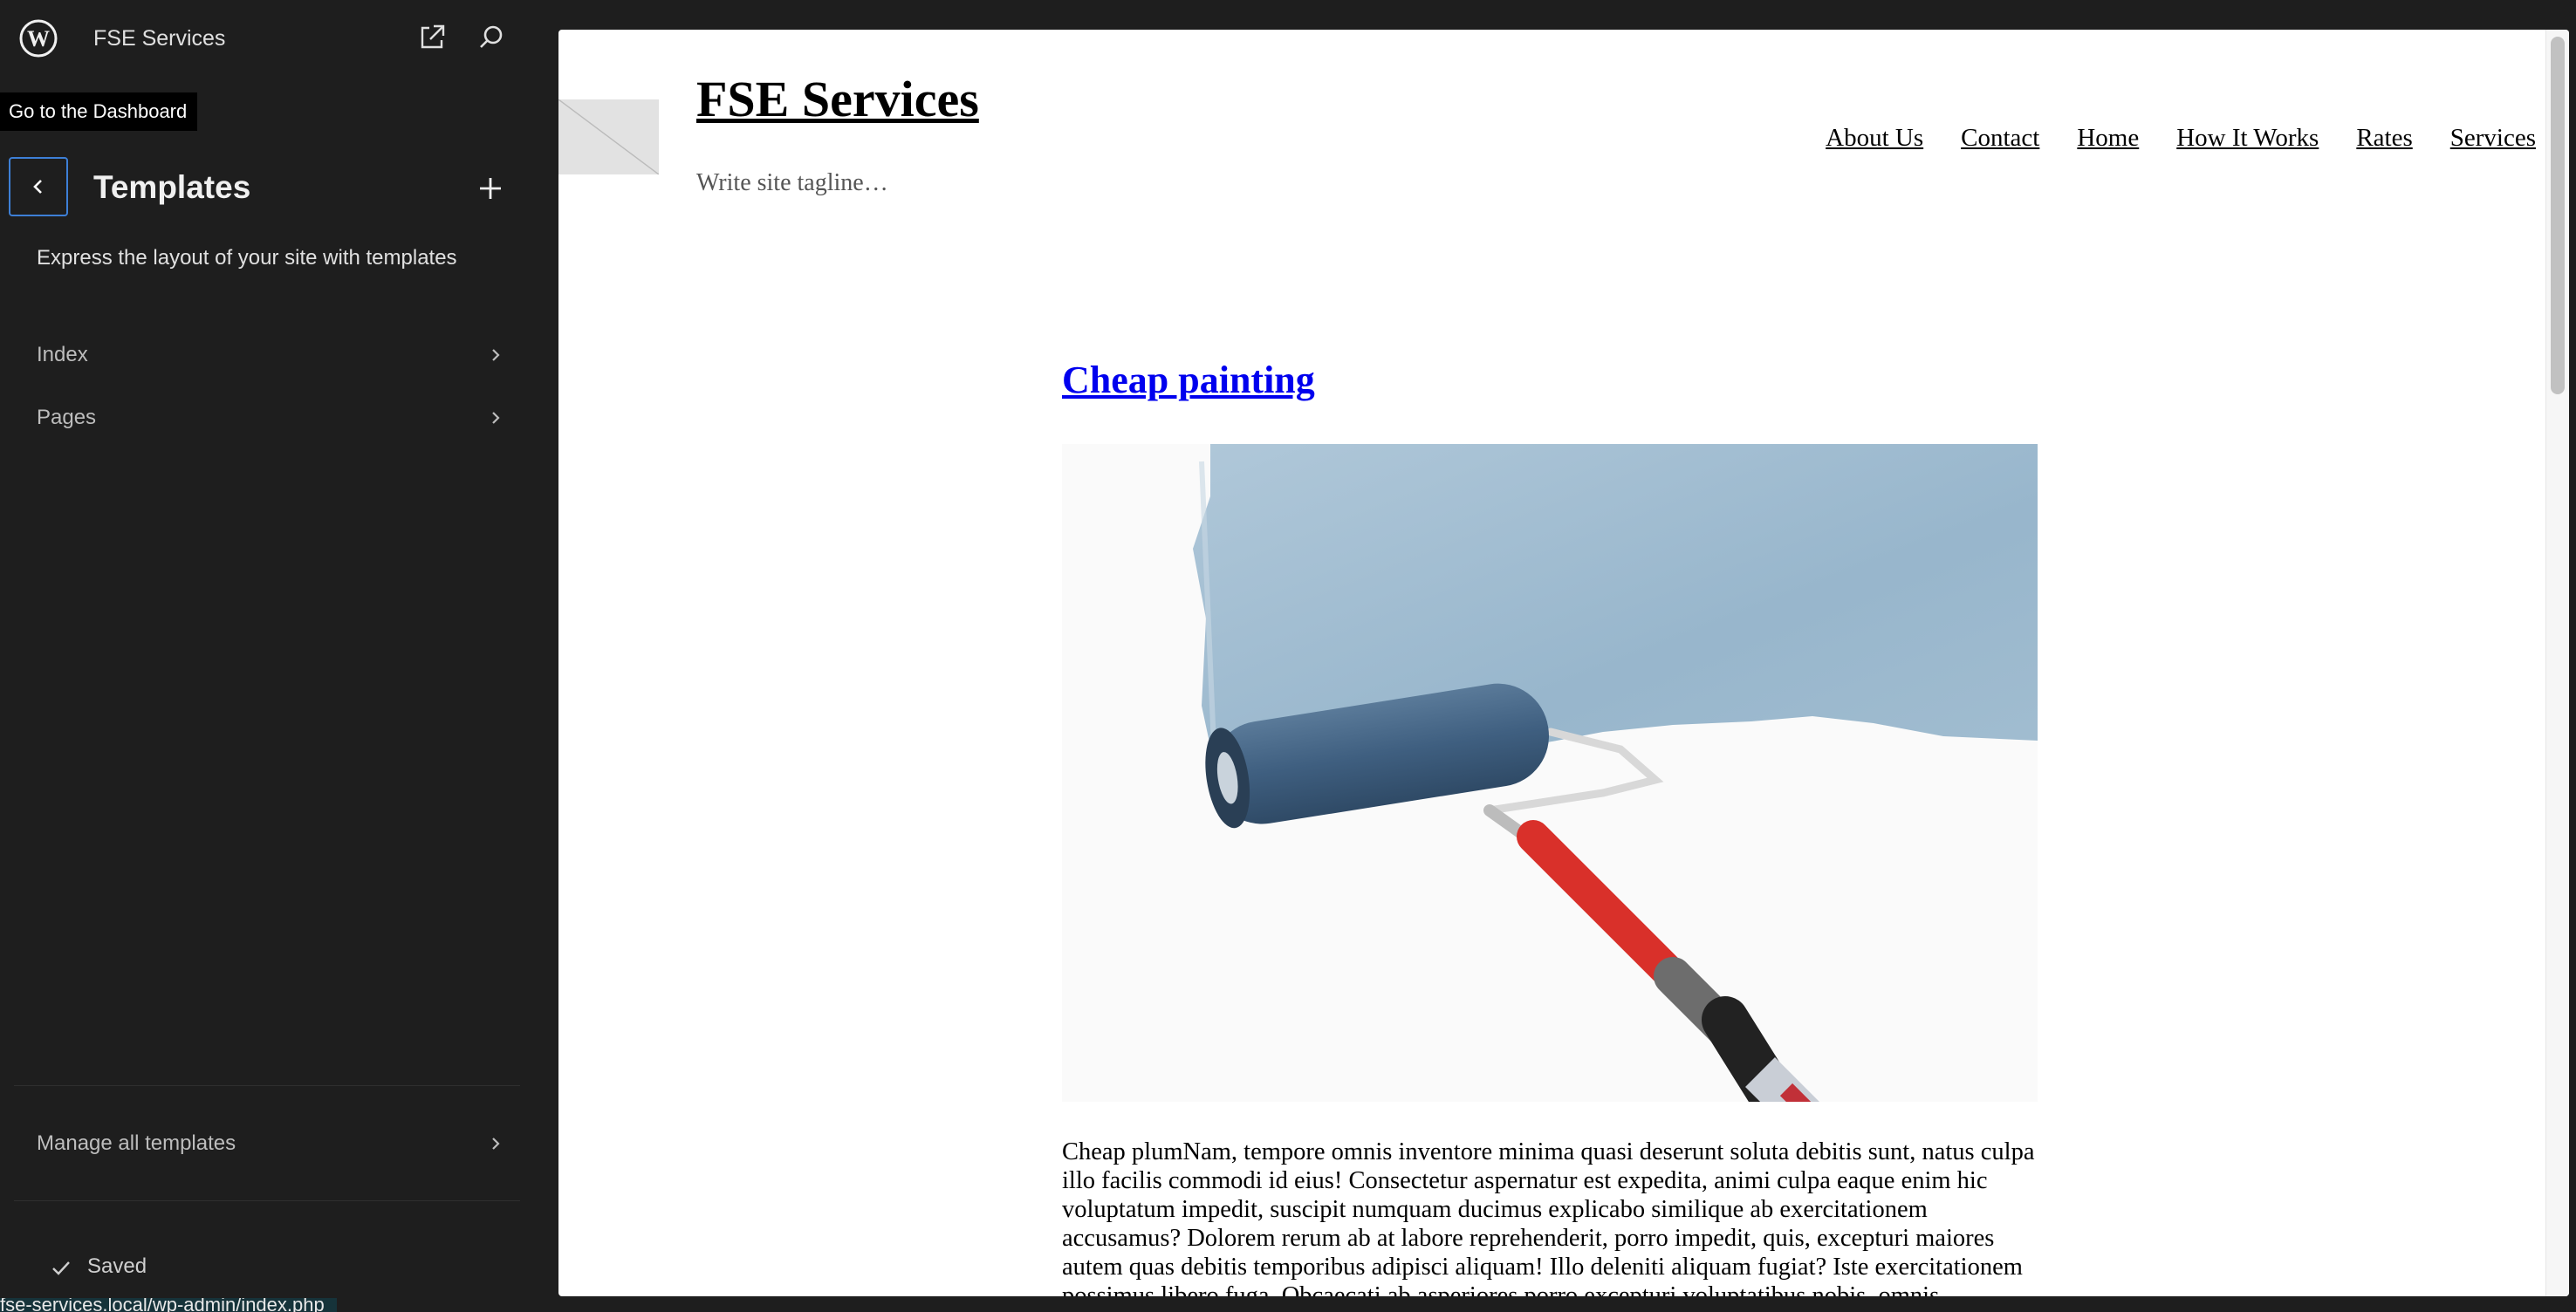 The image size is (2576, 1312). I want to click on nav-link-how-it-works: How It Works, so click(2248, 138).